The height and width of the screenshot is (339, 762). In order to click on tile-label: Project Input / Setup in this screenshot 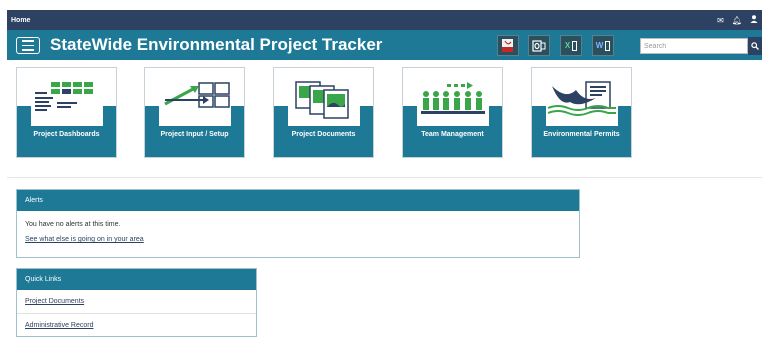, I will do `click(194, 134)`.